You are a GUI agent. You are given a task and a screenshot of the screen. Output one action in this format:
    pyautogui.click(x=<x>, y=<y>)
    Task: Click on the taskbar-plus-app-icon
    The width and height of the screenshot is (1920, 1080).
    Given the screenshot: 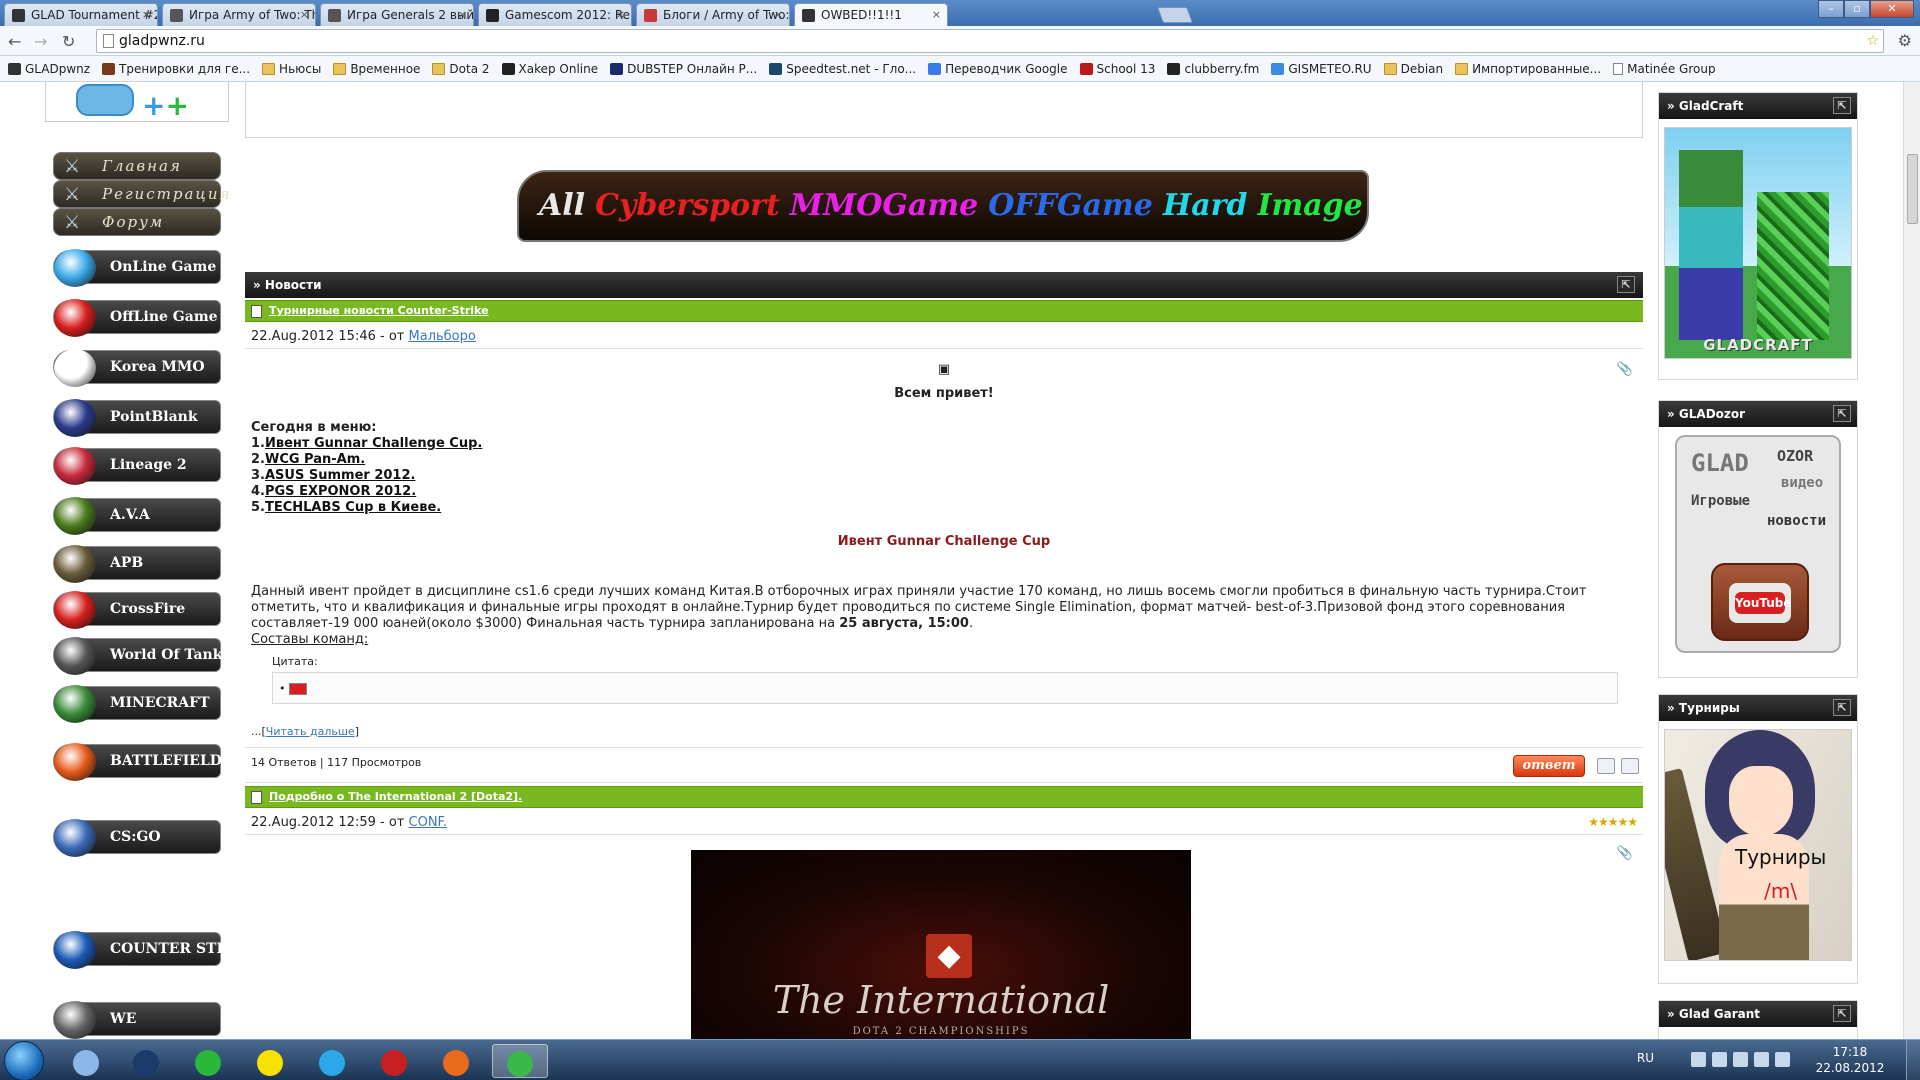 What is the action you would take?
    pyautogui.click(x=270, y=1061)
    